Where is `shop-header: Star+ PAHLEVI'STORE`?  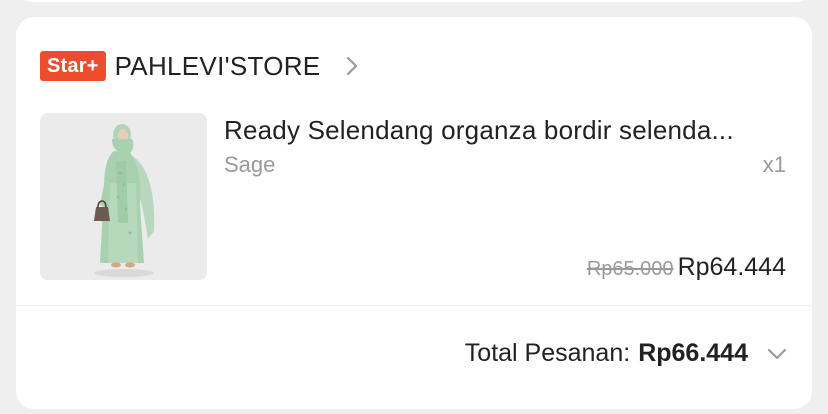
shop-header: Star+ PAHLEVI'STORE is located at coordinates (200, 66).